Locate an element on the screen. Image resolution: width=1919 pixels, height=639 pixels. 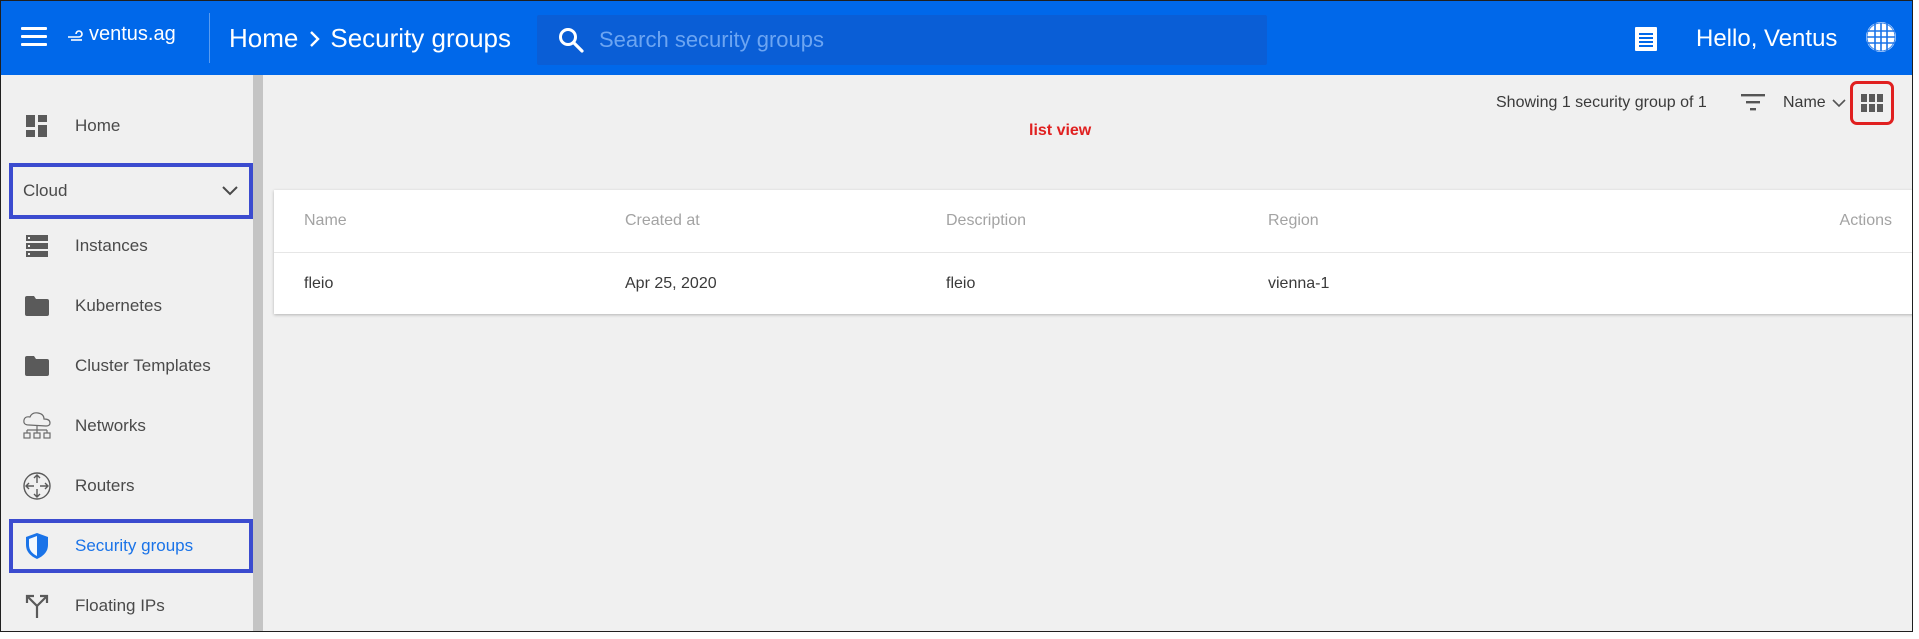
notes-icon is located at coordinates (1646, 39).